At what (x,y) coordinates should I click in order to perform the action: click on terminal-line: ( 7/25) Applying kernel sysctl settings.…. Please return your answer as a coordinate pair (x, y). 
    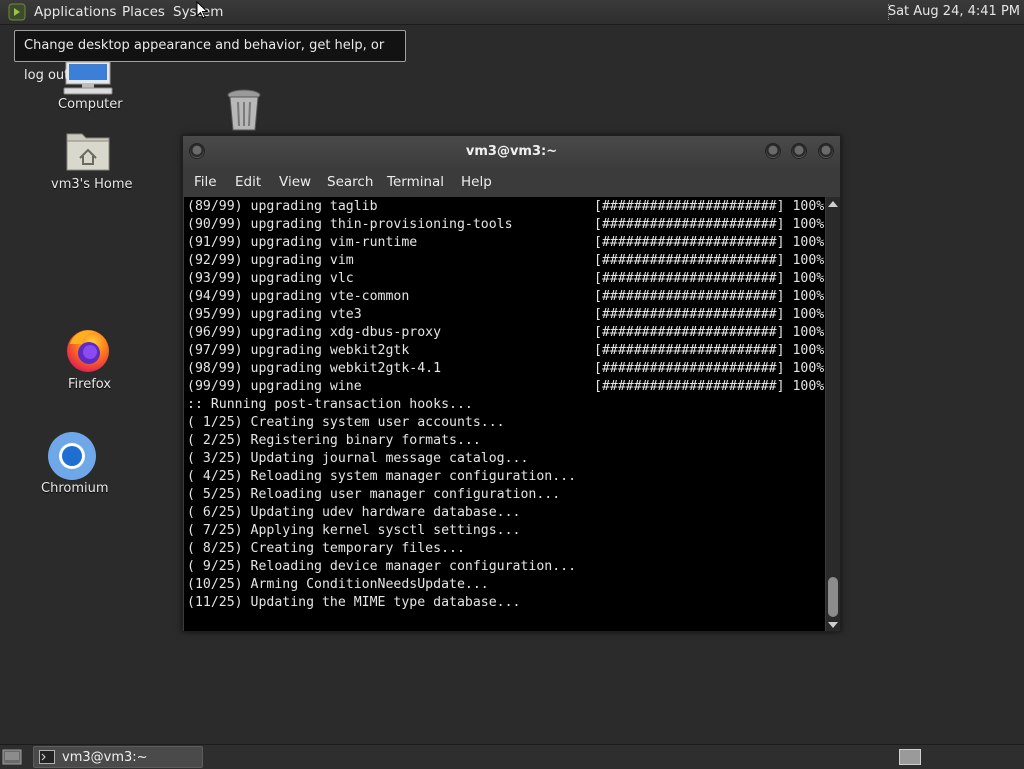
    Looking at the image, I should click on (354, 530).